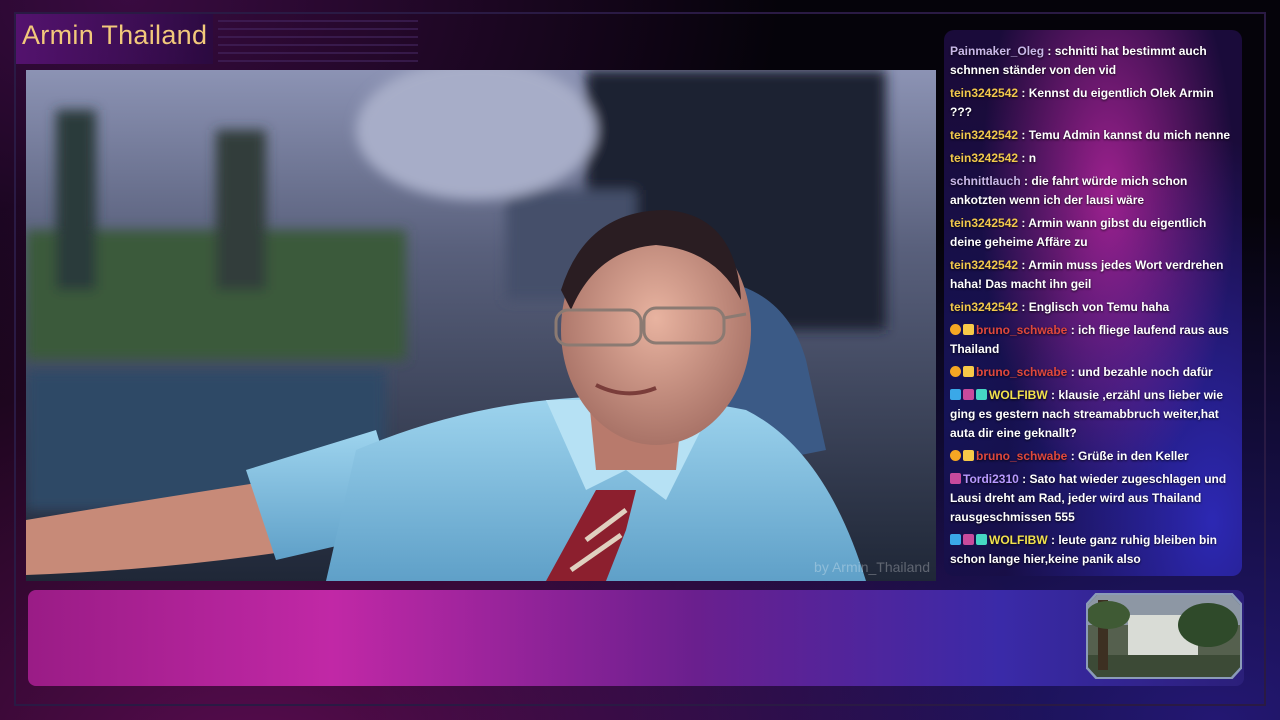 The width and height of the screenshot is (1280, 720). I want to click on chat-message: bruno_schwabe : Grüße in den Keller, so click(1093, 456).